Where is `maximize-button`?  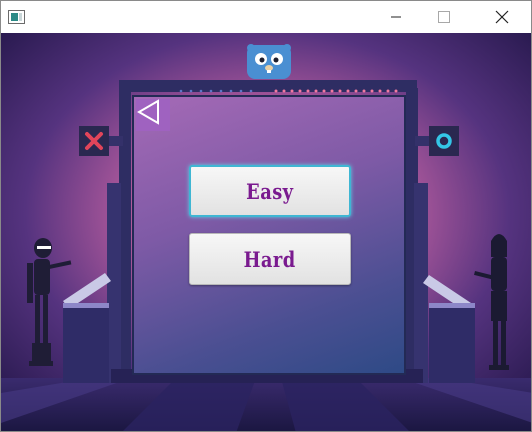
maximize-button is located at coordinates (444, 17).